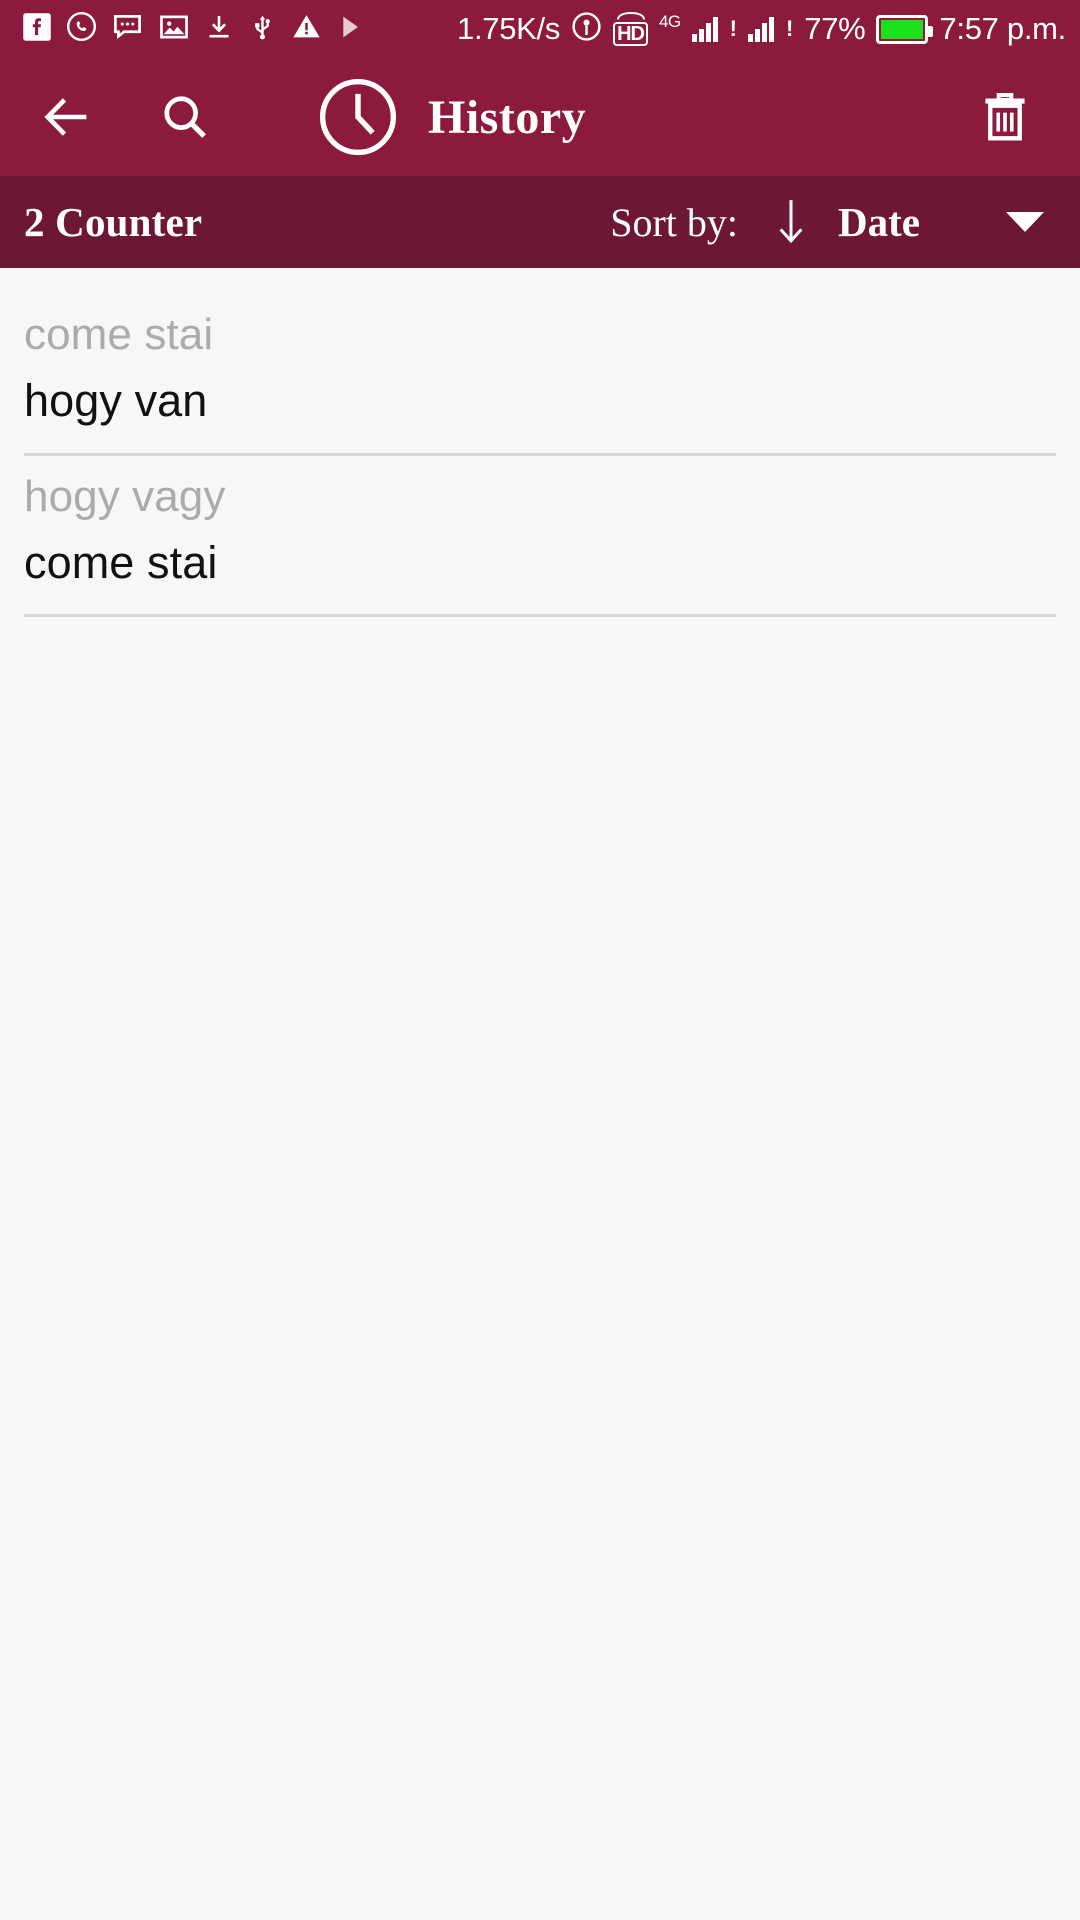  Describe the element at coordinates (509, 28) in the screenshot. I see `network-speed-label: 1.75K/s` at that location.